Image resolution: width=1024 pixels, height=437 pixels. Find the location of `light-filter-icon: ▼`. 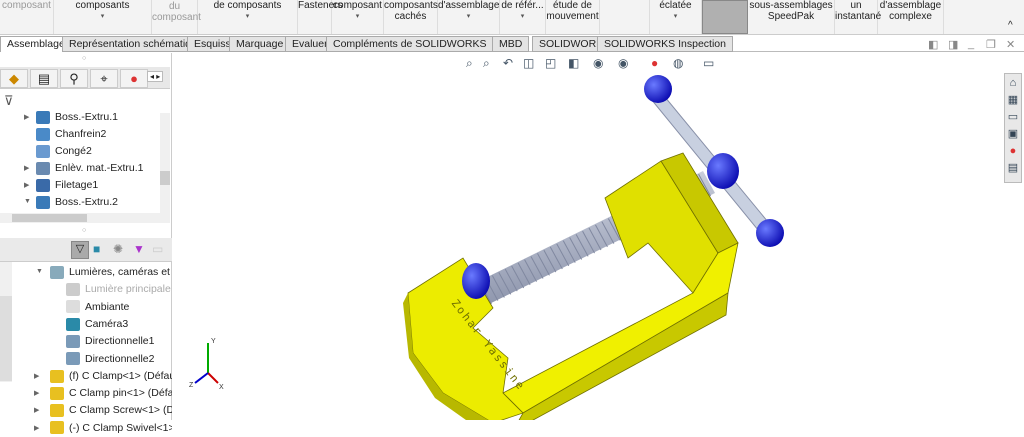

light-filter-icon: ▼ is located at coordinates (139, 249).